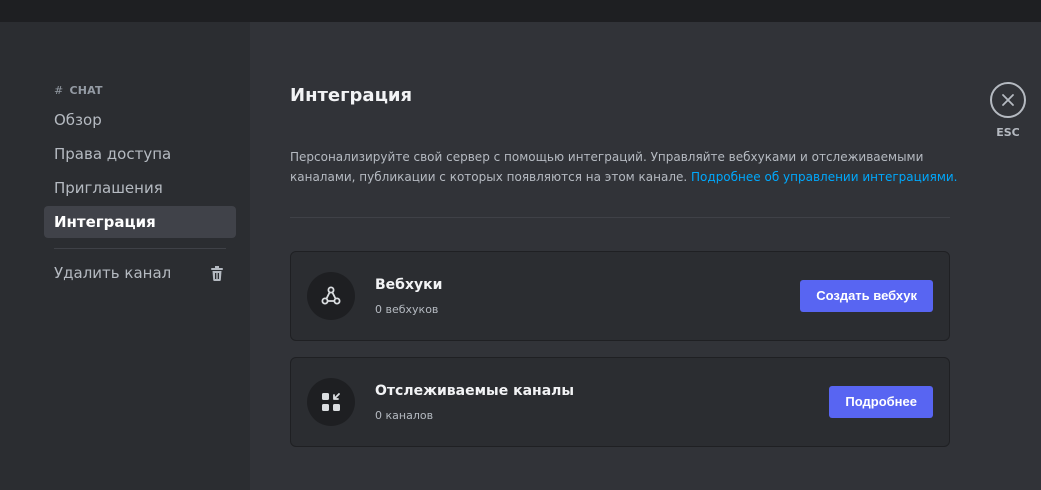 The height and width of the screenshot is (490, 1041). I want to click on learn-more-button: Подробнее, so click(881, 402).